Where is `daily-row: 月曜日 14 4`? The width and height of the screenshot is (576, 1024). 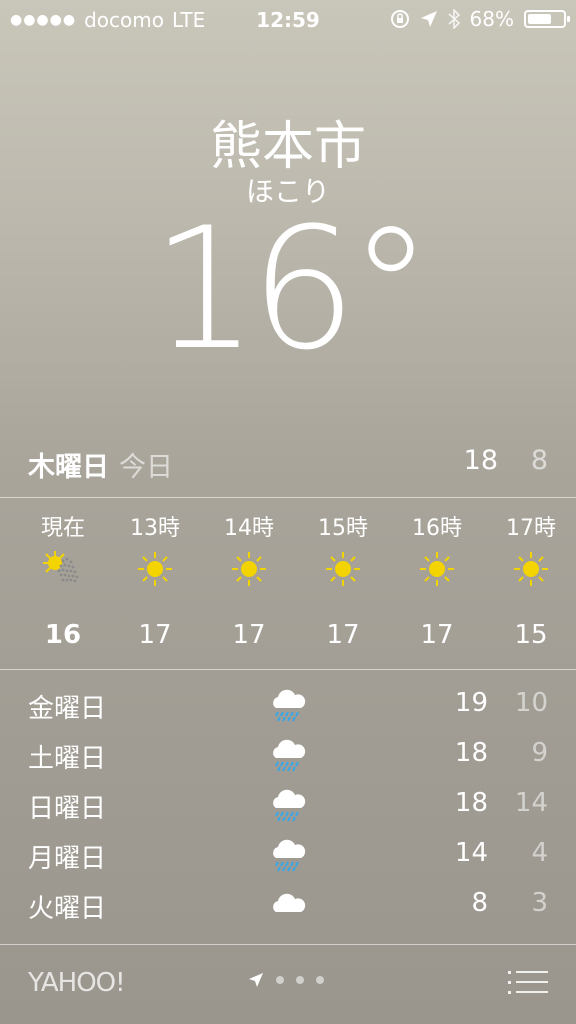 daily-row: 月曜日 14 4 is located at coordinates (288, 863).